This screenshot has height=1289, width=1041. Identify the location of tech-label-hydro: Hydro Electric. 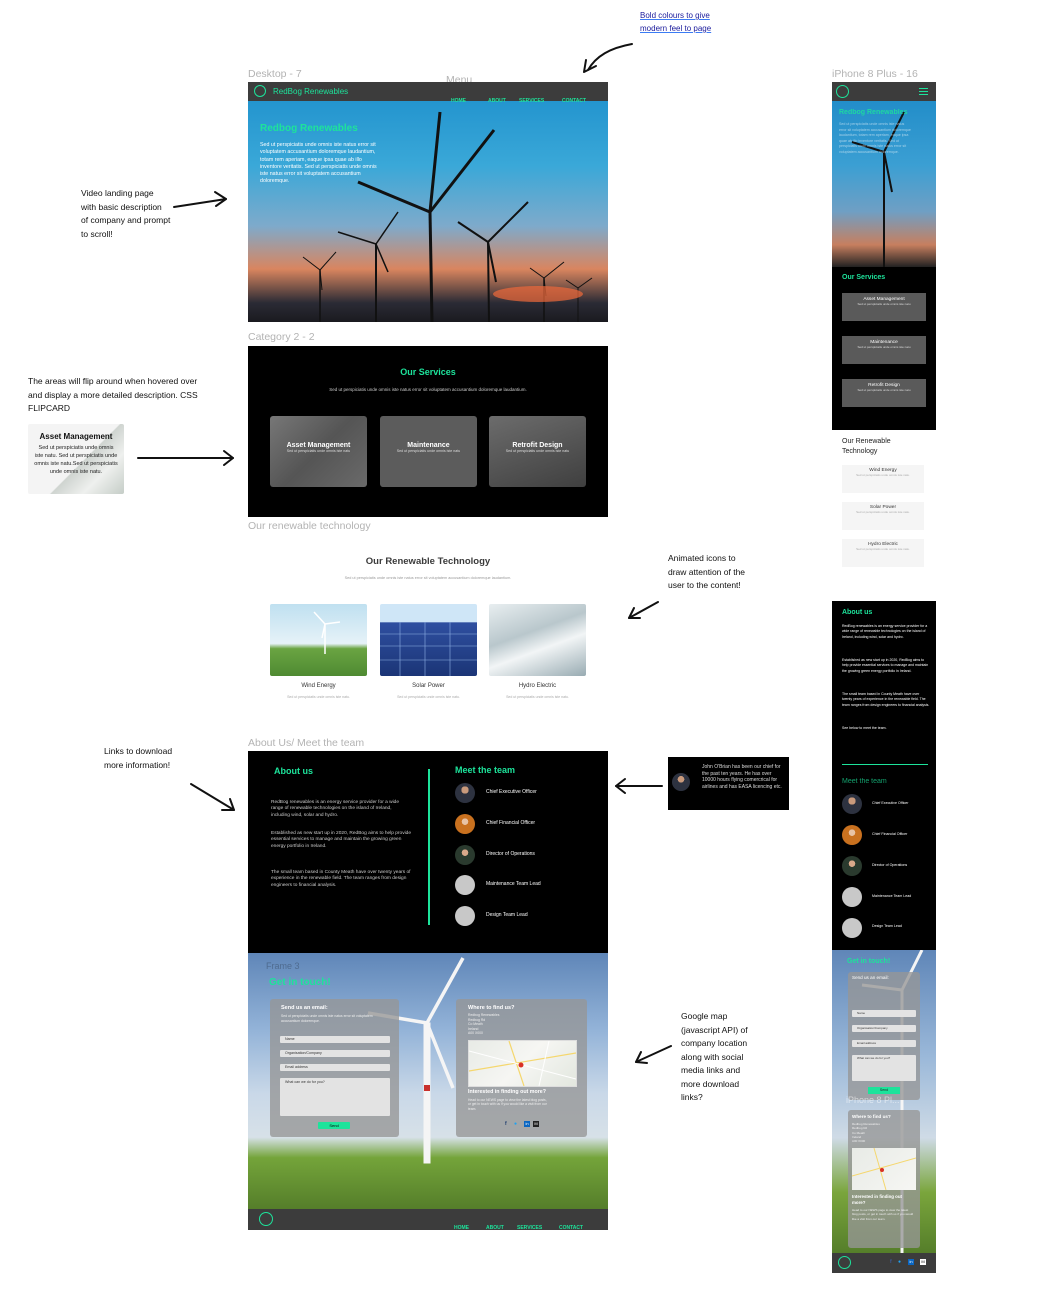
(537, 686).